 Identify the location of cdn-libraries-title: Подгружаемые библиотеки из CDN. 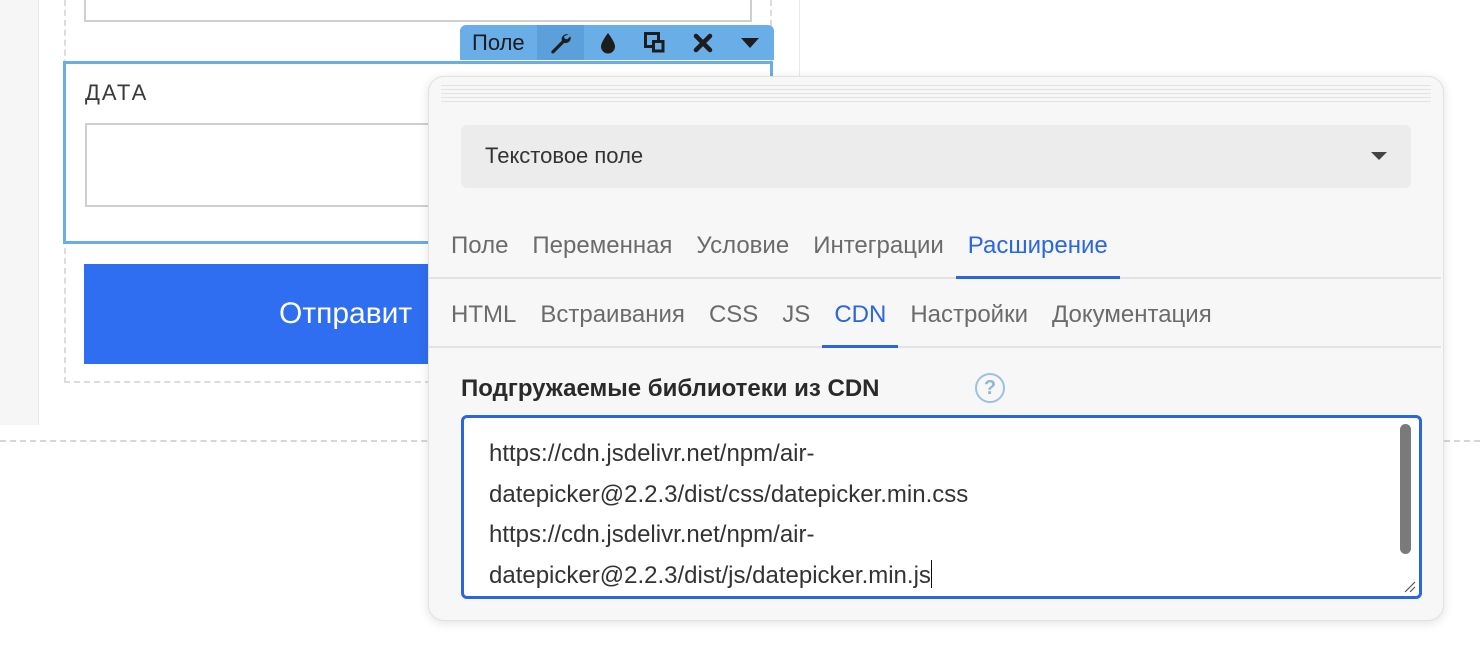
(670, 388).